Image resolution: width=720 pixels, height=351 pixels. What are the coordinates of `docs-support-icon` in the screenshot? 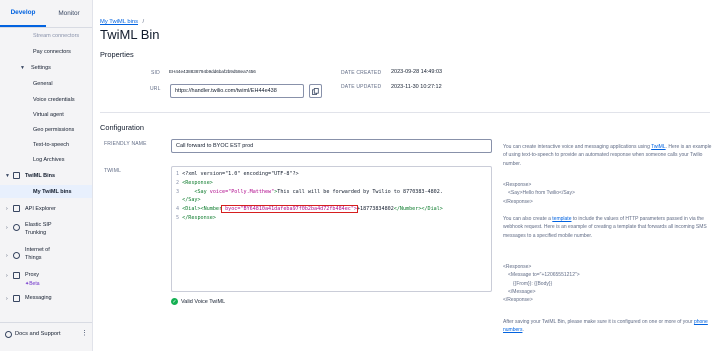 It's located at (8, 334).